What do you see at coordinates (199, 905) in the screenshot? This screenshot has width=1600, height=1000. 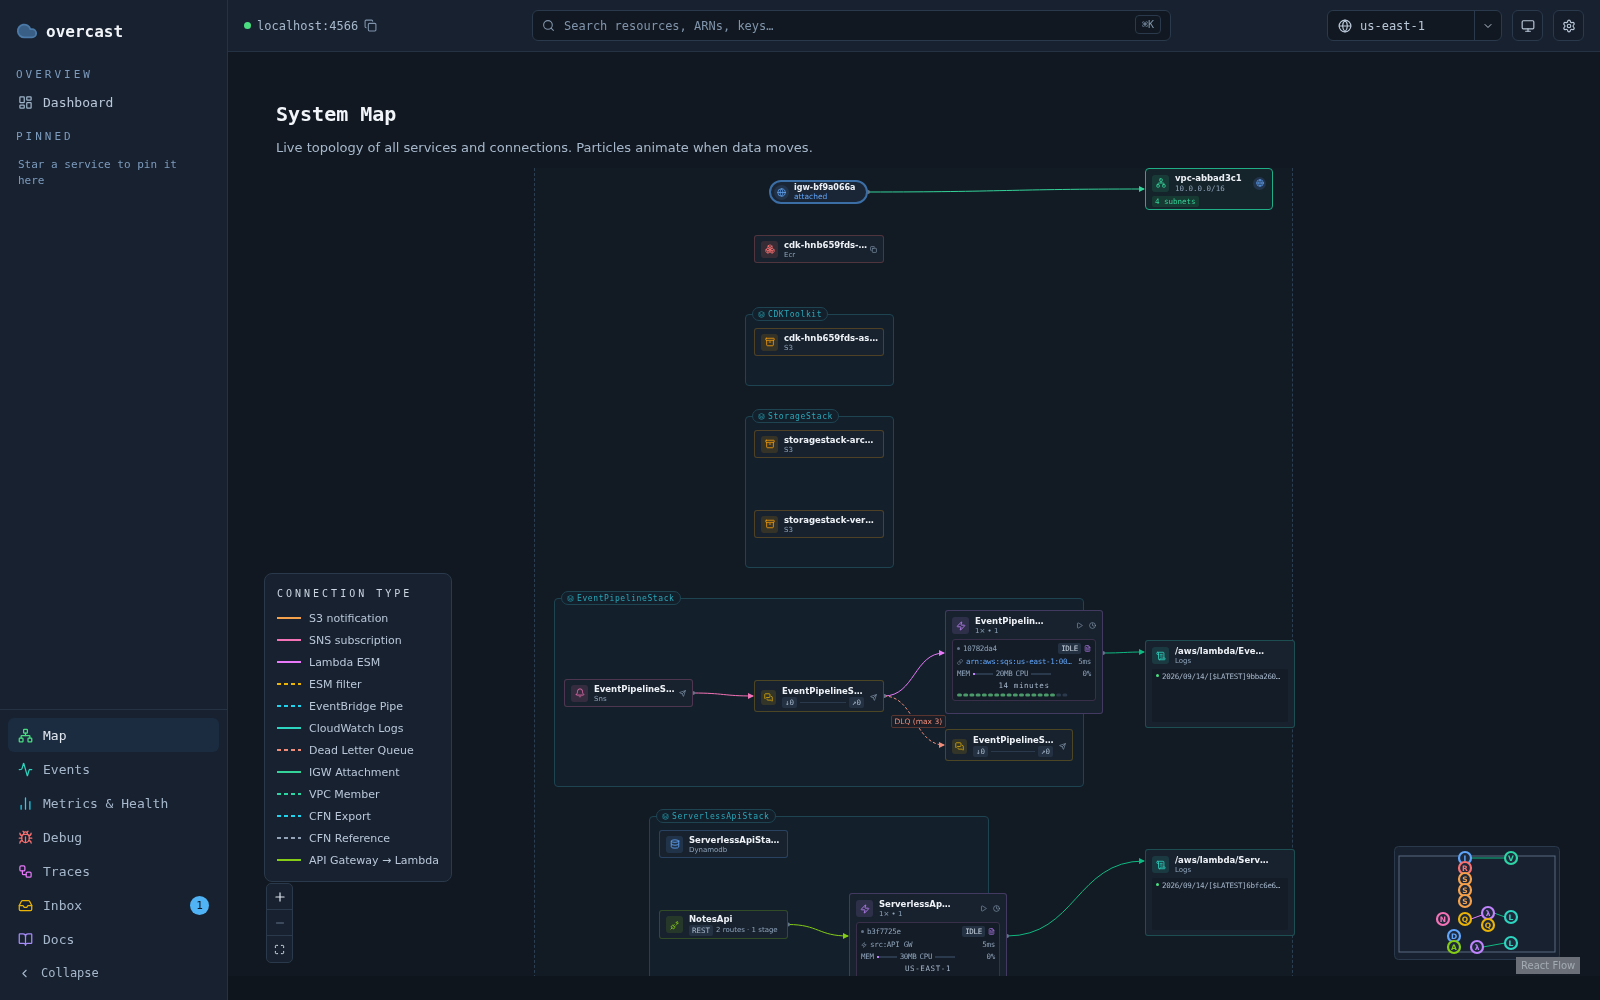 I see `count-badge: 1` at bounding box center [199, 905].